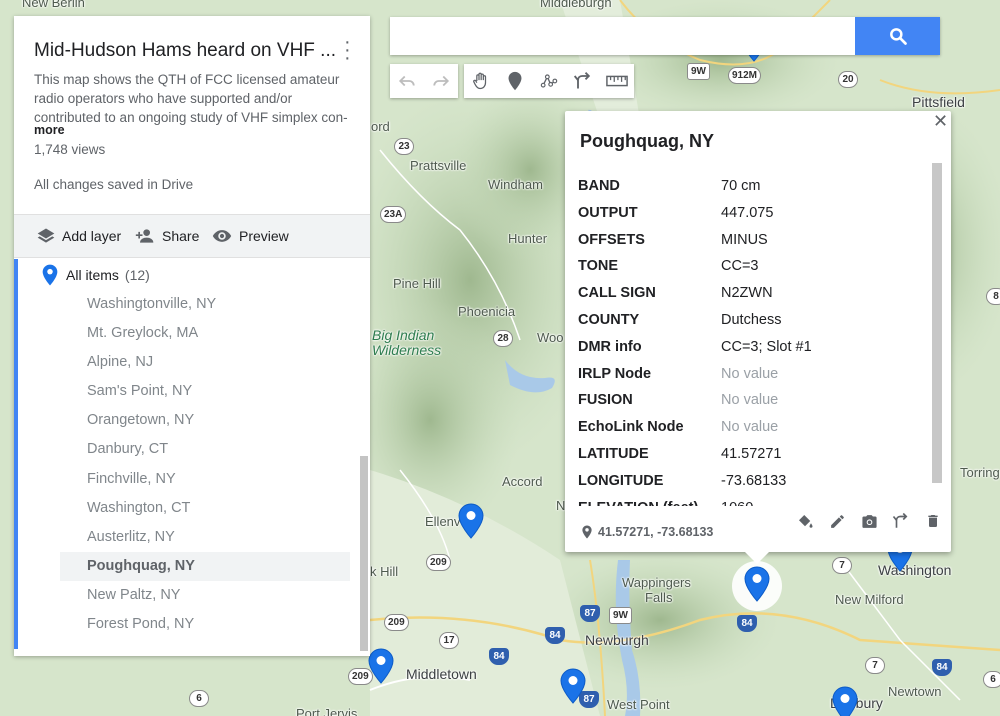 This screenshot has width=1000, height=716. What do you see at coordinates (576, 5) in the screenshot?
I see `map-label: Middleburgh` at bounding box center [576, 5].